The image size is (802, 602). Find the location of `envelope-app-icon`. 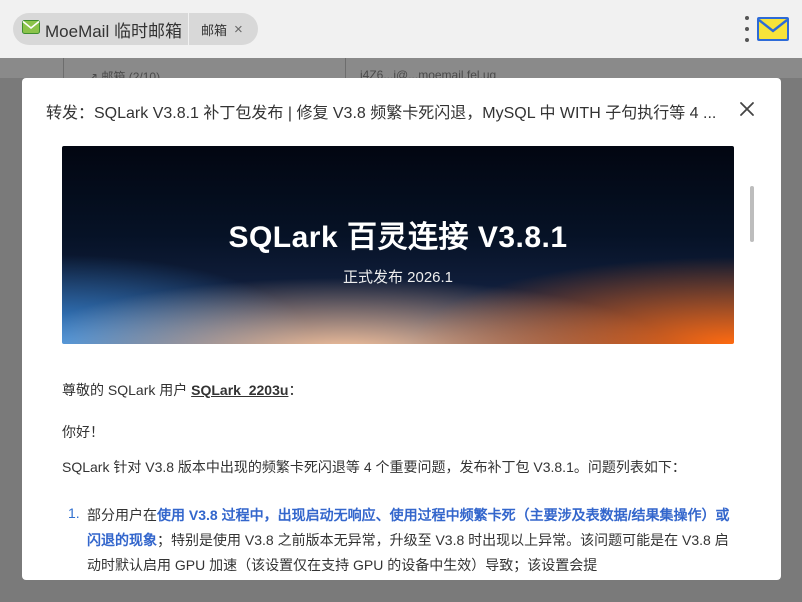

envelope-app-icon is located at coordinates (773, 31).